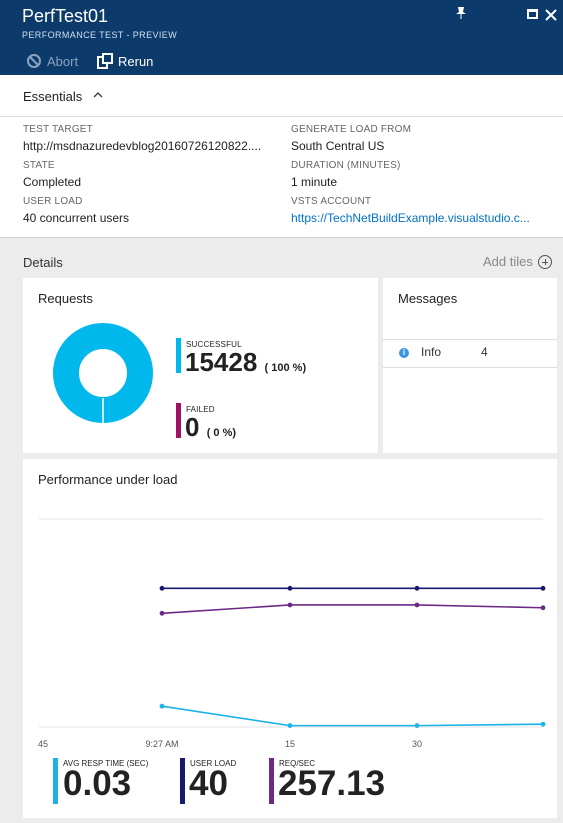 The height and width of the screenshot is (823, 563). Describe the element at coordinates (221, 433) in the screenshot. I see `failed-percent: ( 0 %)` at that location.